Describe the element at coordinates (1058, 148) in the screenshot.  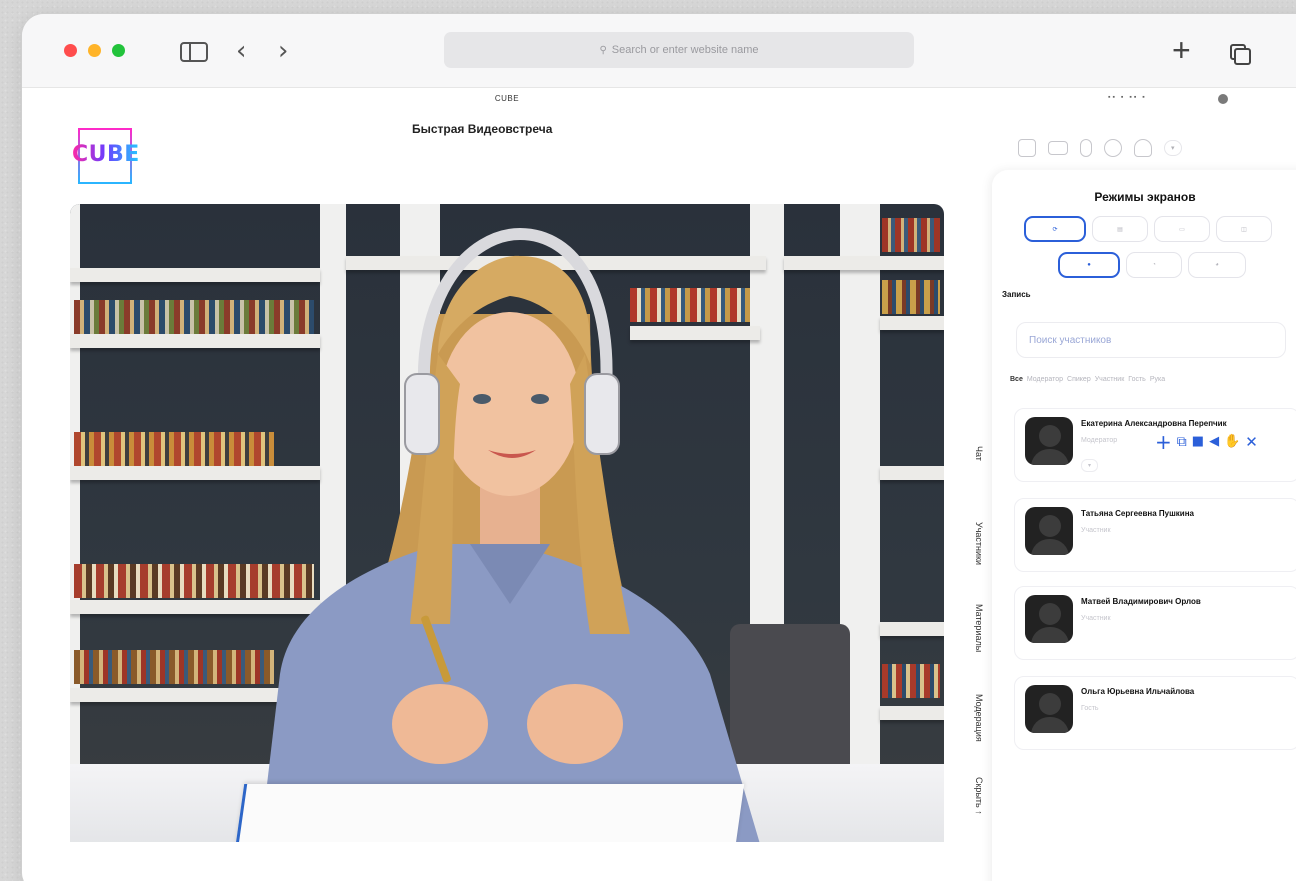
I see `camera-icon` at that location.